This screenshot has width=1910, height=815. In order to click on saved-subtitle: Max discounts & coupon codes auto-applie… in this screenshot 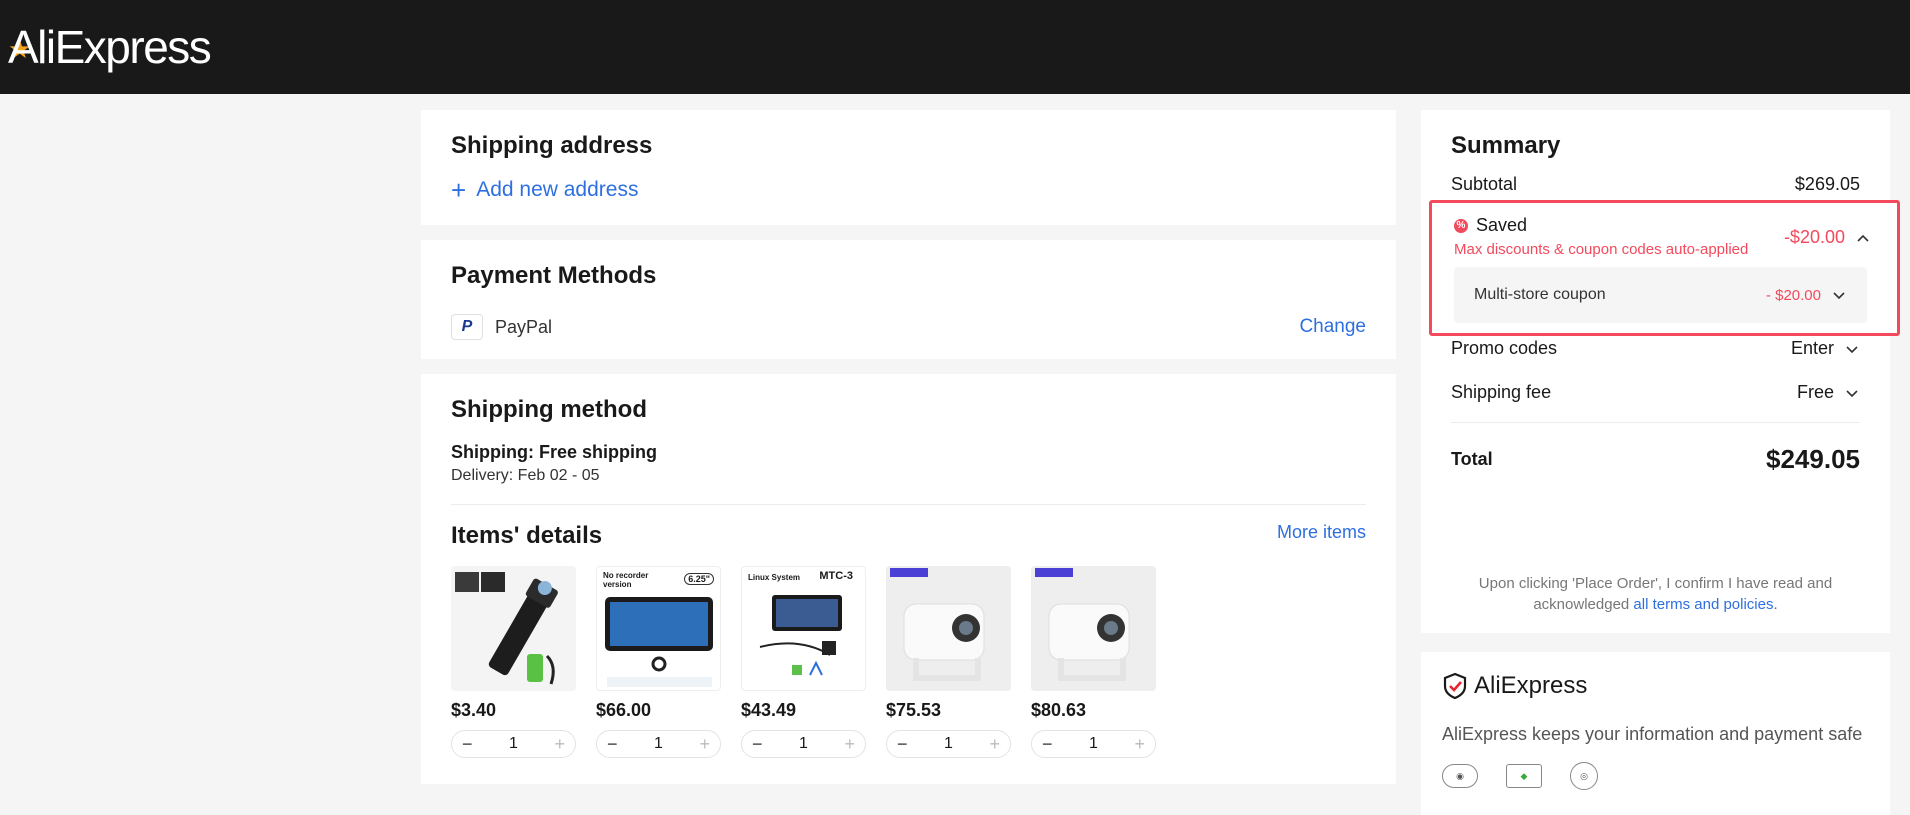, I will do `click(1601, 249)`.